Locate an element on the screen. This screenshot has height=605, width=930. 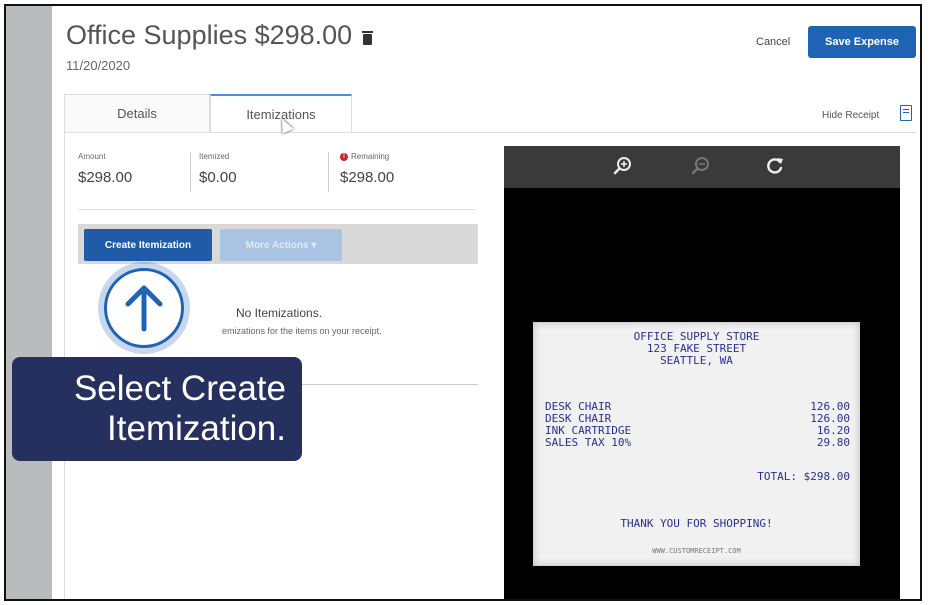
empty-state-title: No Itemizations. is located at coordinates (279, 313).